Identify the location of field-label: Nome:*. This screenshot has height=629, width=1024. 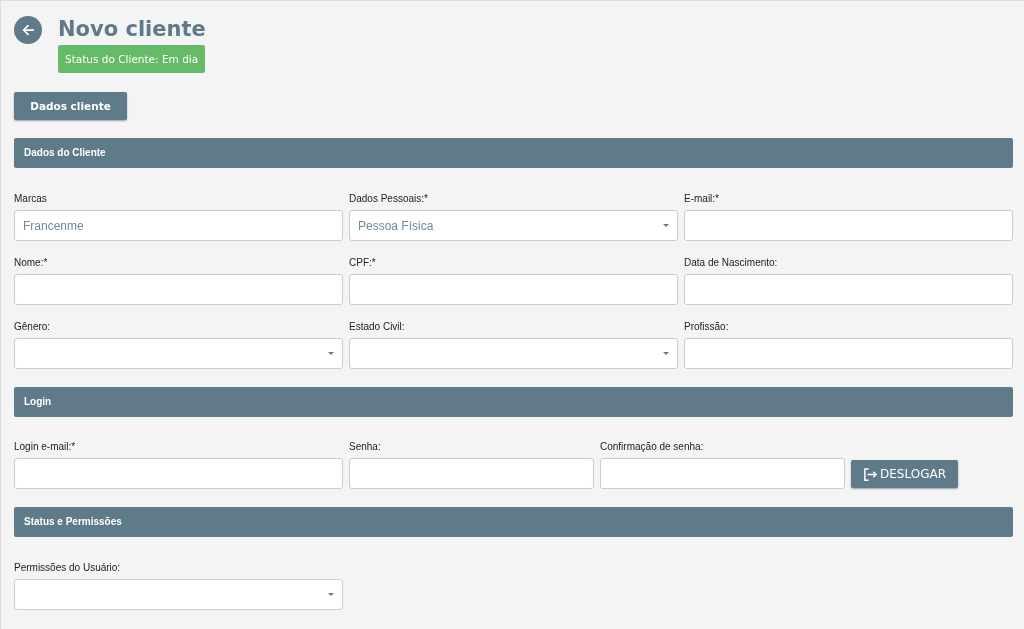
(31, 262).